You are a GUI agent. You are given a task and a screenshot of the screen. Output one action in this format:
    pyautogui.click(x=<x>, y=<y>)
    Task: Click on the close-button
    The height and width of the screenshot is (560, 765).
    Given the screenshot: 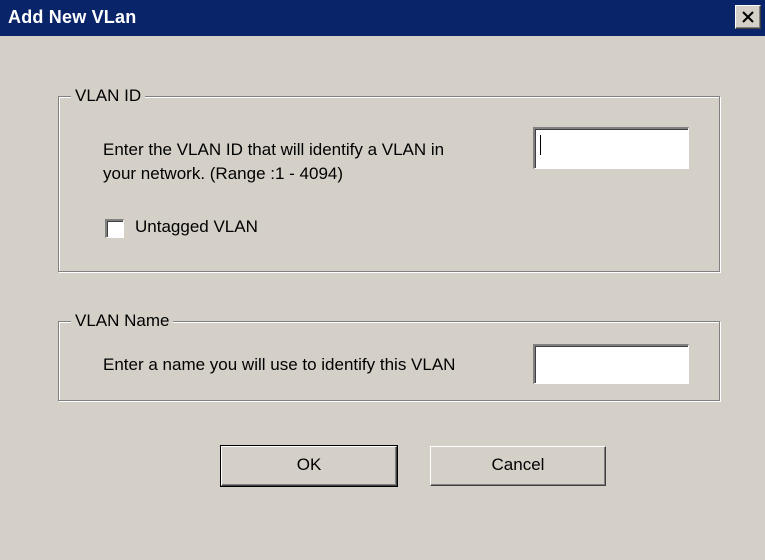 What is the action you would take?
    pyautogui.click(x=748, y=17)
    